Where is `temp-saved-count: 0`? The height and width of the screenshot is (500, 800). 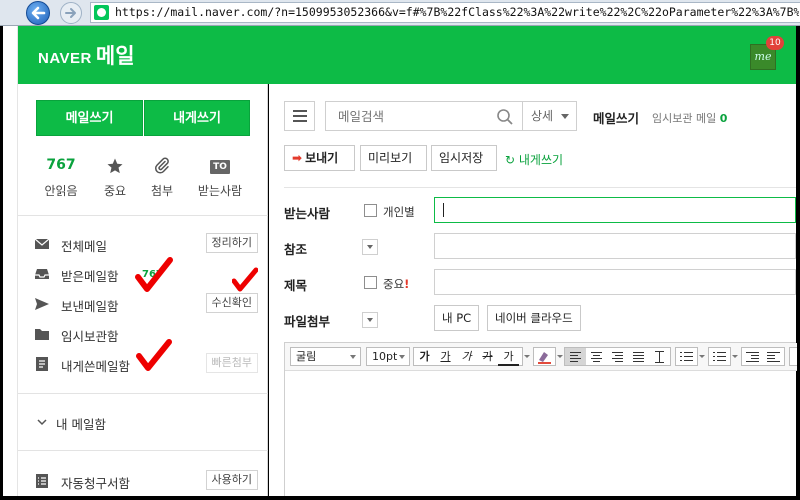
temp-saved-count: 0 is located at coordinates (723, 118).